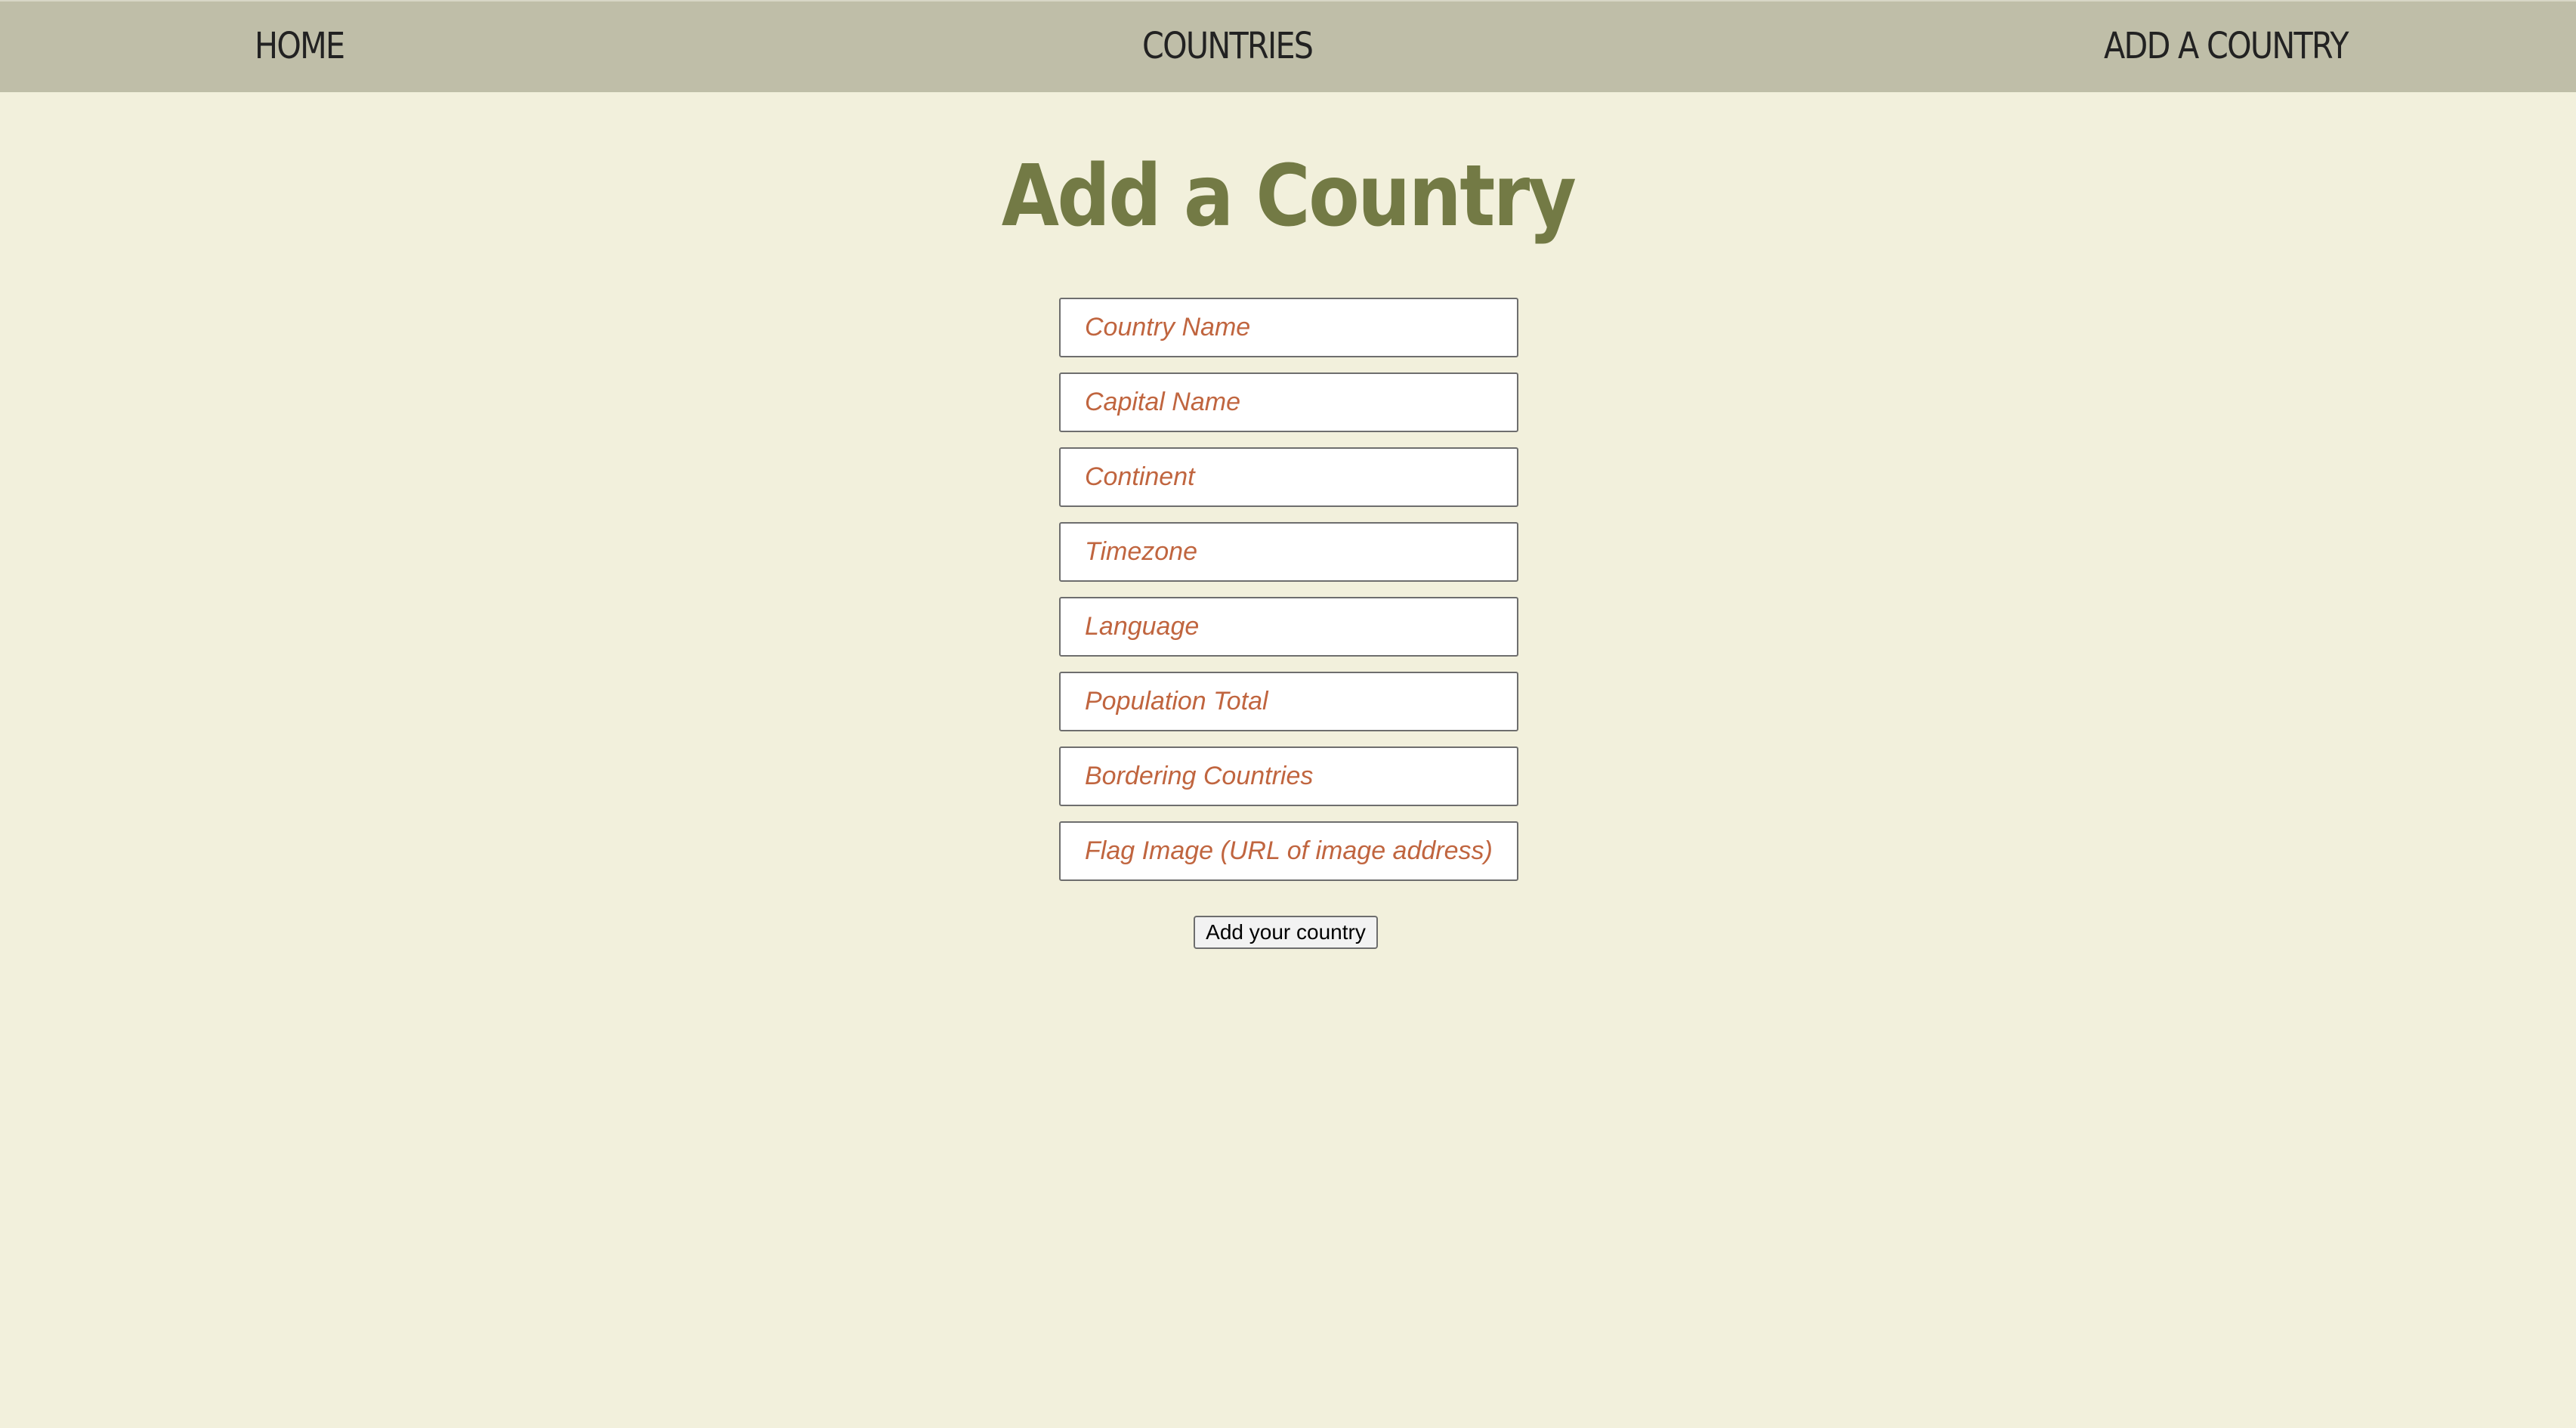 This screenshot has width=2576, height=1428. Describe the element at coordinates (2226, 47) in the screenshot. I see `nav-add-country-link: ADD A COUNTRY` at that location.